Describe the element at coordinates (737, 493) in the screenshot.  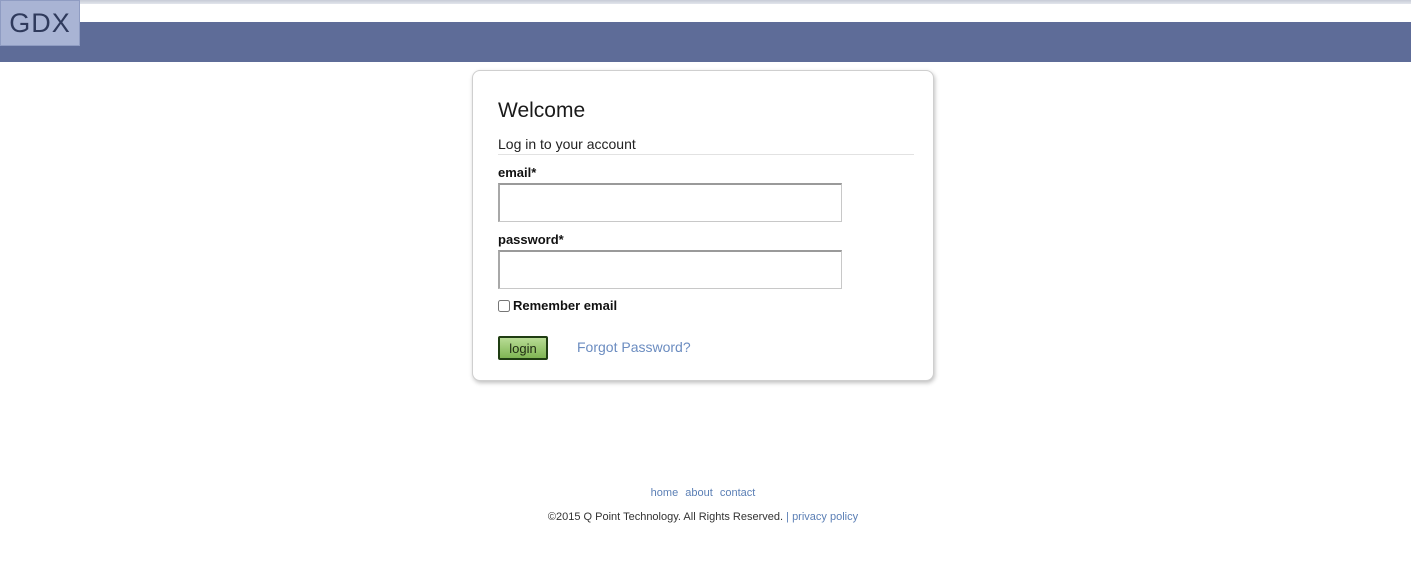
I see `footer-link-contact: contact` at that location.